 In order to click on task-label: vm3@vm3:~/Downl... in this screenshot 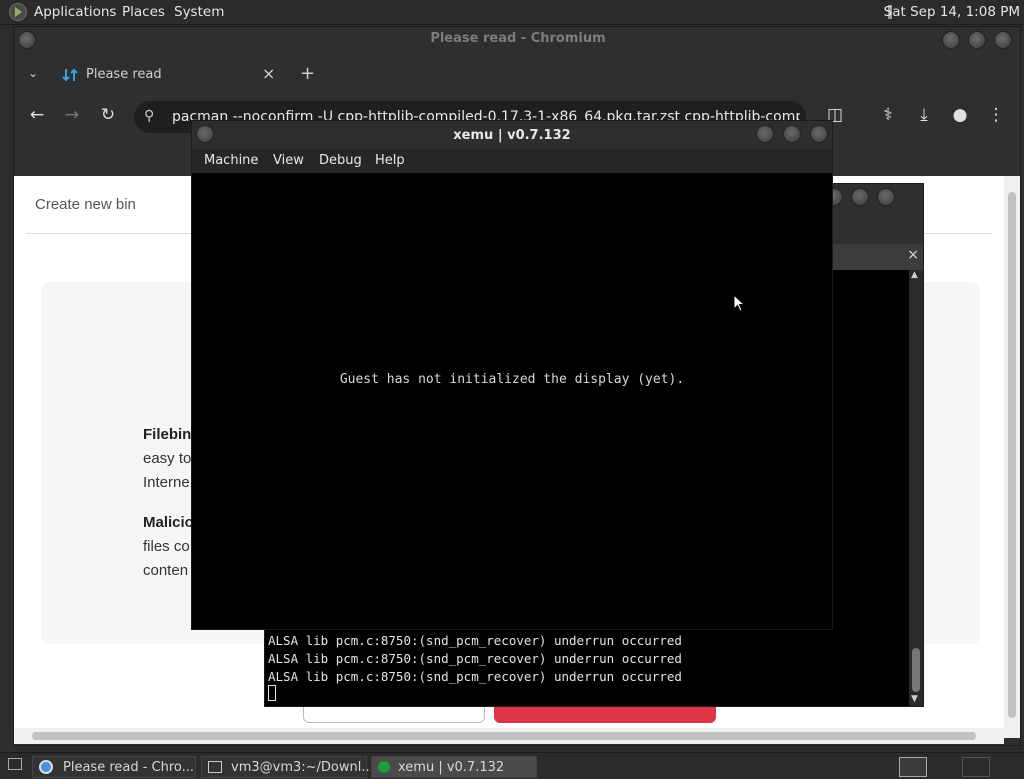, I will do `click(302, 767)`.